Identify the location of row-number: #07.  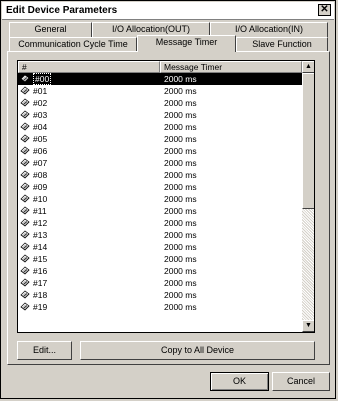
(40, 163).